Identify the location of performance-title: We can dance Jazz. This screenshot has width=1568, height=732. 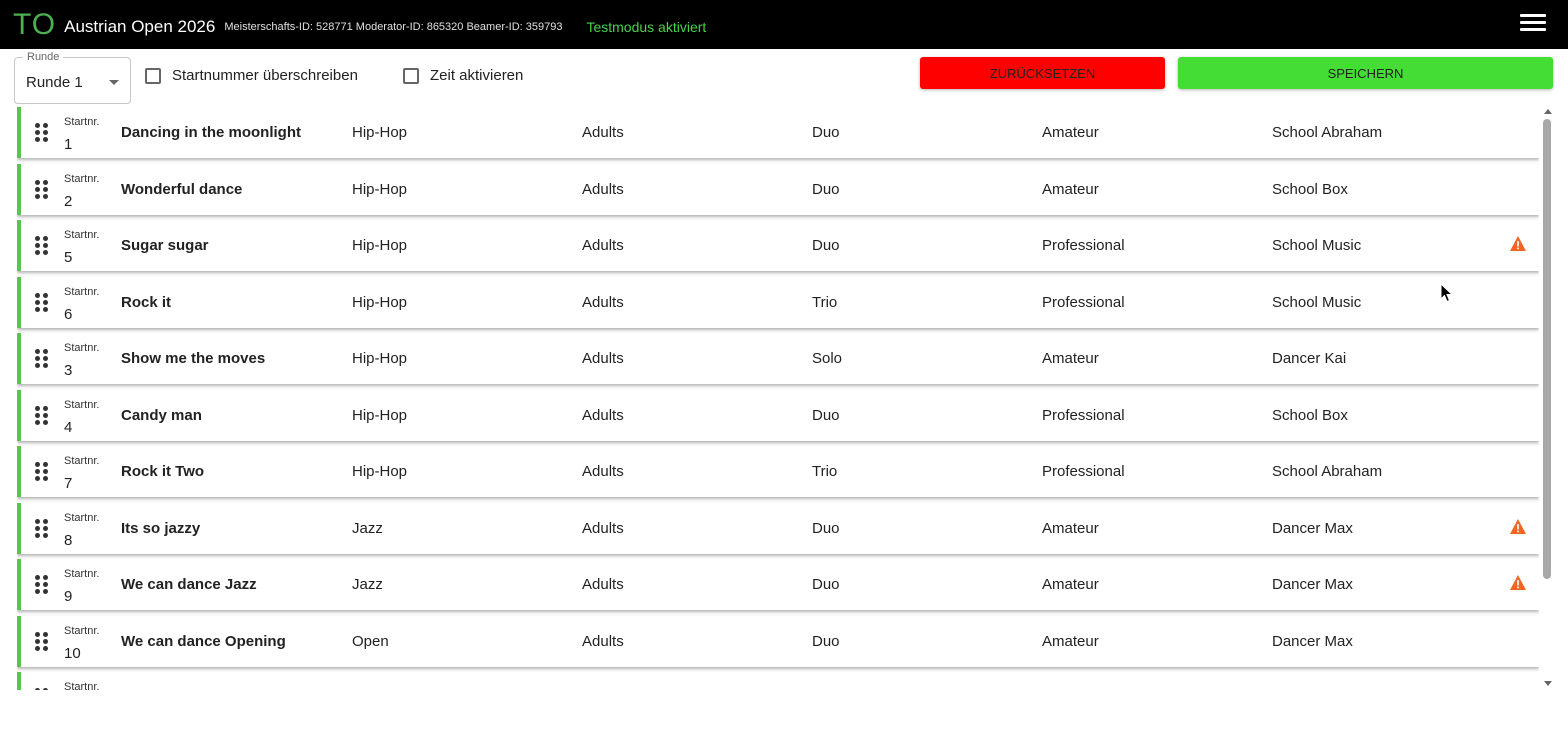
(189, 584).